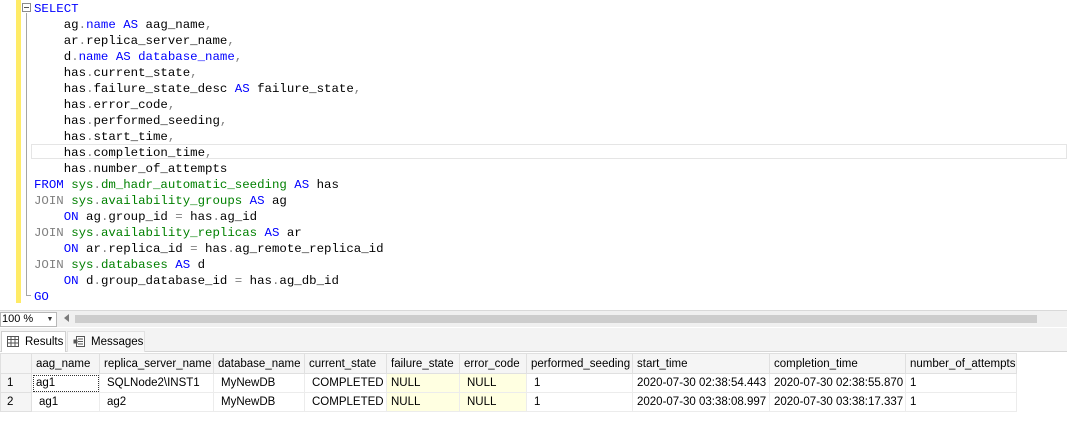  Describe the element at coordinates (26, 7) in the screenshot. I see `collapse-outline-icon` at that location.